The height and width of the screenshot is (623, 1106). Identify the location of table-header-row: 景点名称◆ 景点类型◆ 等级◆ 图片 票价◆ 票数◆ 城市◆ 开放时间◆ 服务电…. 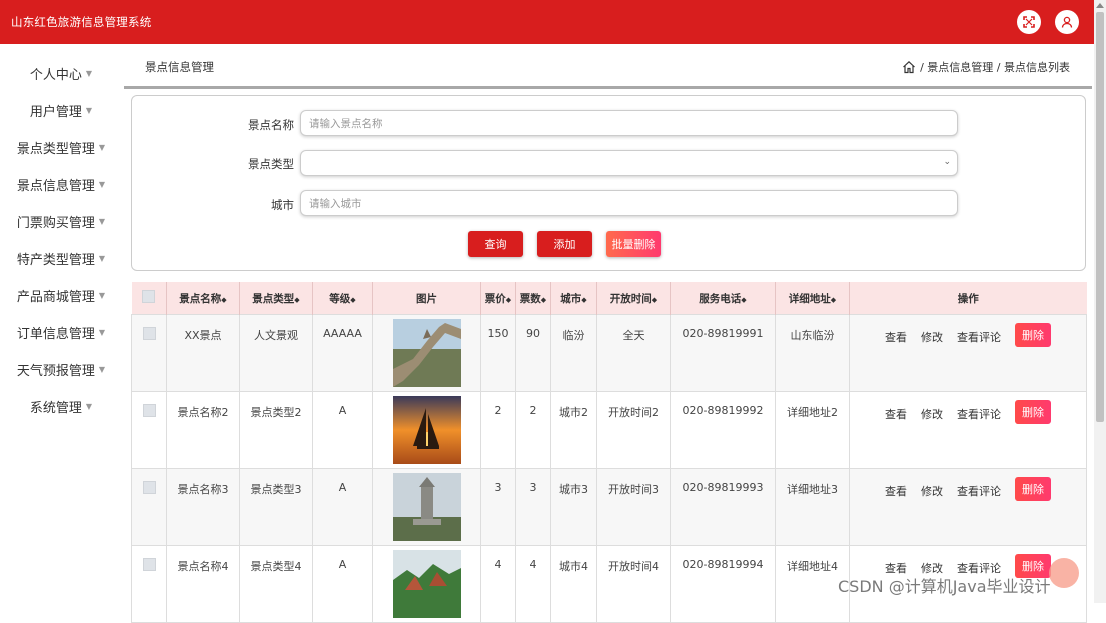
(609, 298).